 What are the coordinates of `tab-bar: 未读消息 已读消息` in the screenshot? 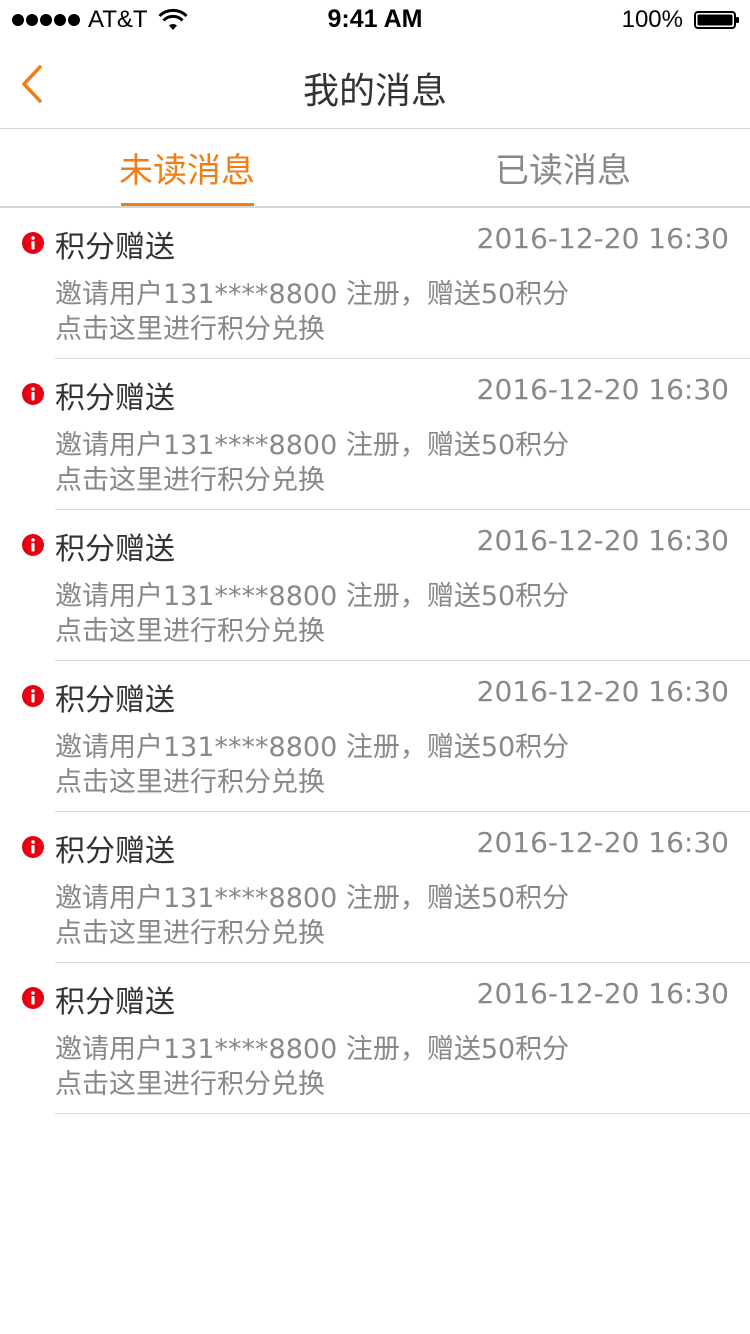 It's located at (375, 168).